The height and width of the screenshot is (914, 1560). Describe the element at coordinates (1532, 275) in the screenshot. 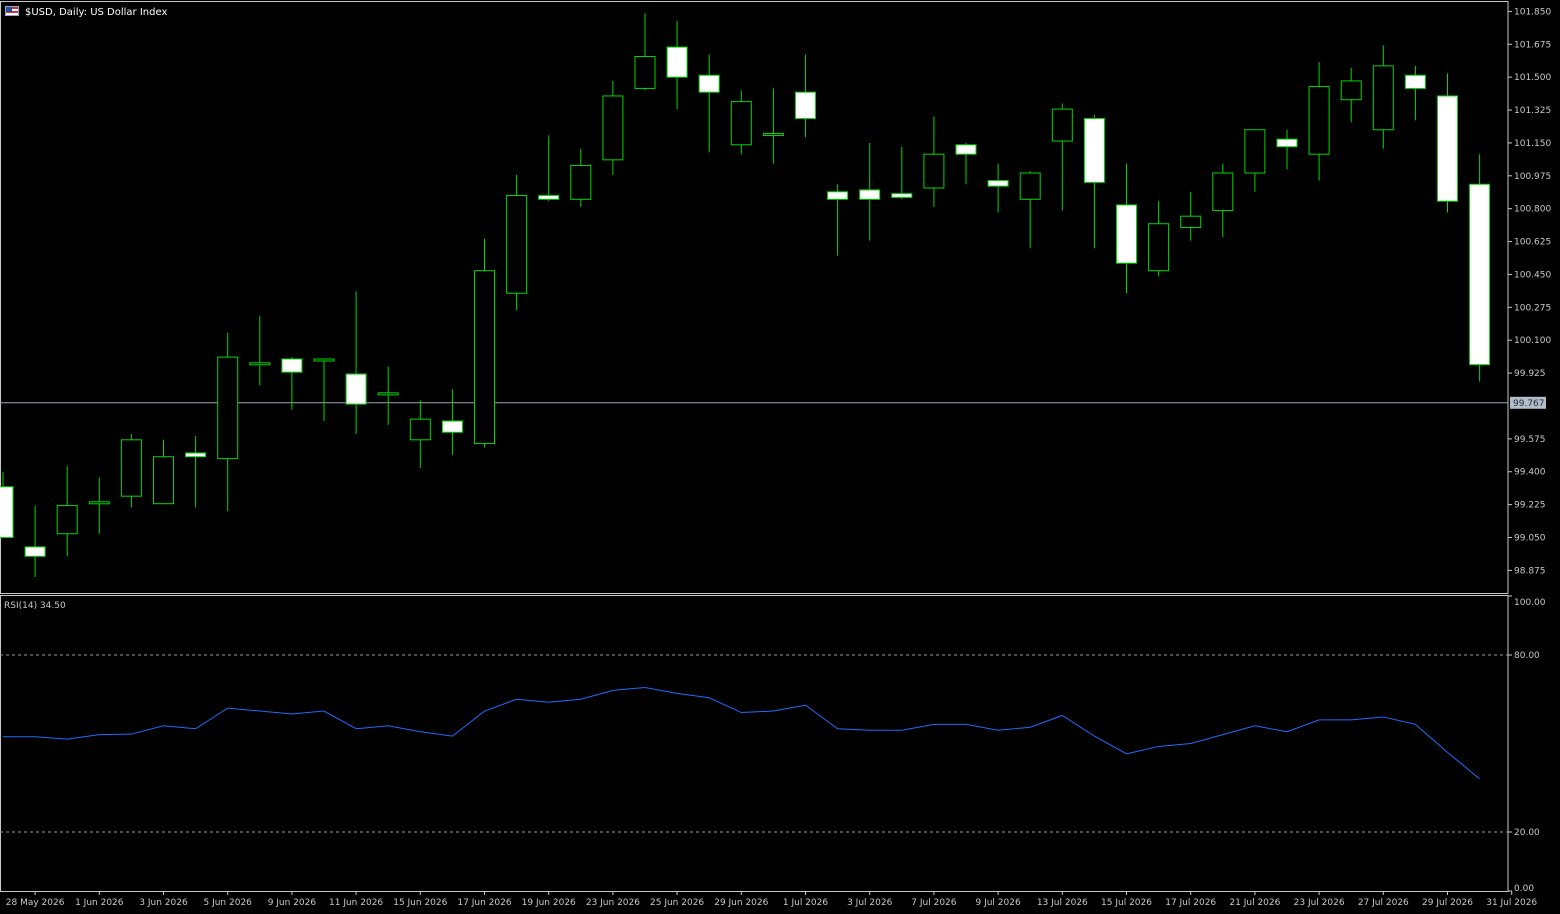

I see `price-tick-label: 100.450` at that location.